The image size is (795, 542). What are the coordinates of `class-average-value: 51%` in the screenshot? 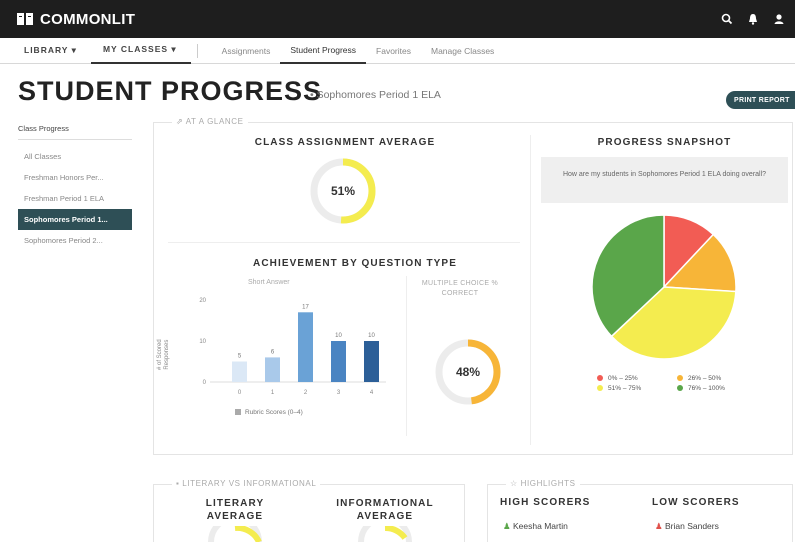 It's located at (343, 191).